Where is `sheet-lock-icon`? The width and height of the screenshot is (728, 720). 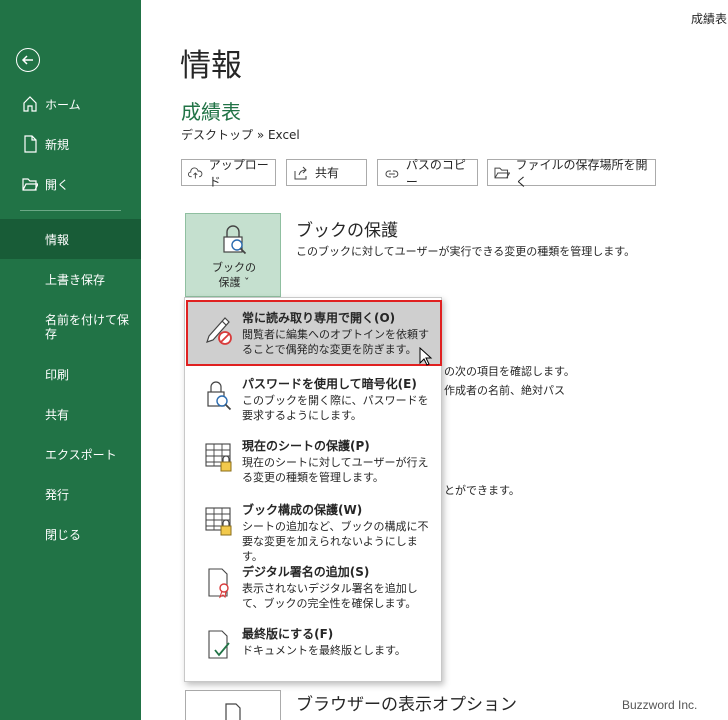 sheet-lock-icon is located at coordinates (218, 457).